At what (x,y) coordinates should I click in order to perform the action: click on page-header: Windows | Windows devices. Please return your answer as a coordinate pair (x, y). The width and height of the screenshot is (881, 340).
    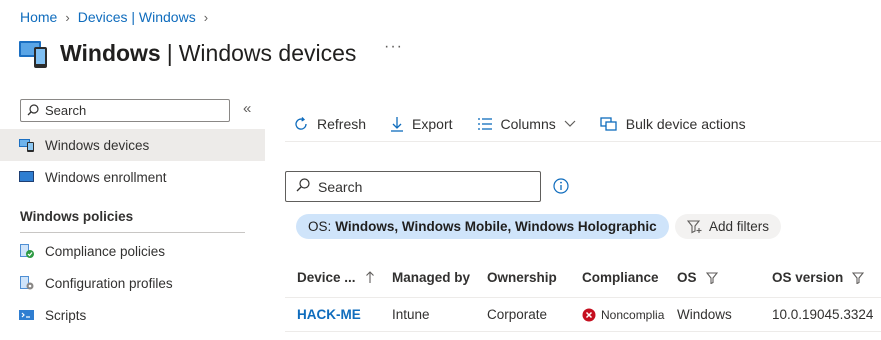
    Looking at the image, I should click on (187, 53).